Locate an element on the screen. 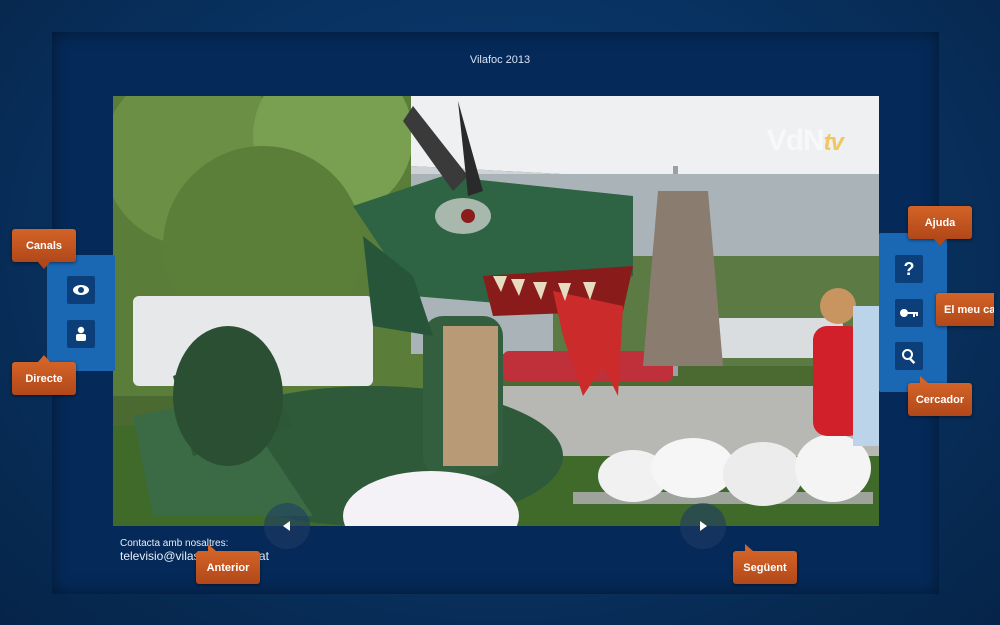 The width and height of the screenshot is (1000, 625). my-channel-tooltip: El meu canal is located at coordinates (965, 309).